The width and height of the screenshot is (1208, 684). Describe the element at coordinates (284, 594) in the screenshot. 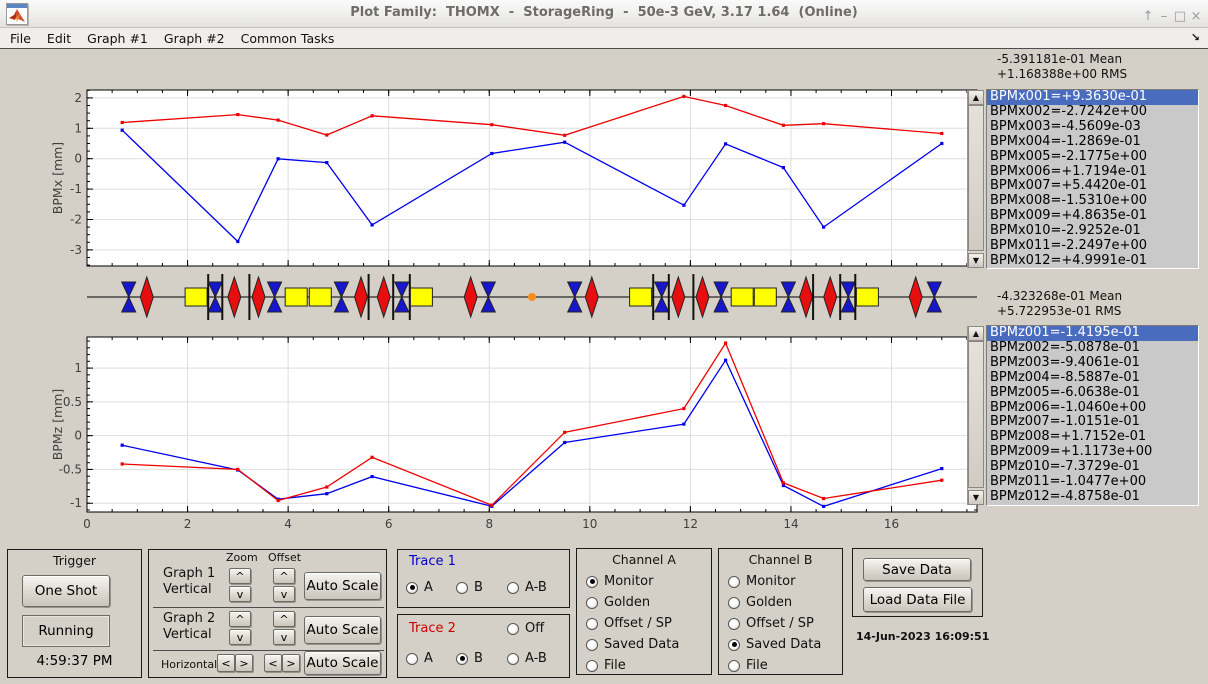

I see `graph1-offset-down-button: v` at that location.